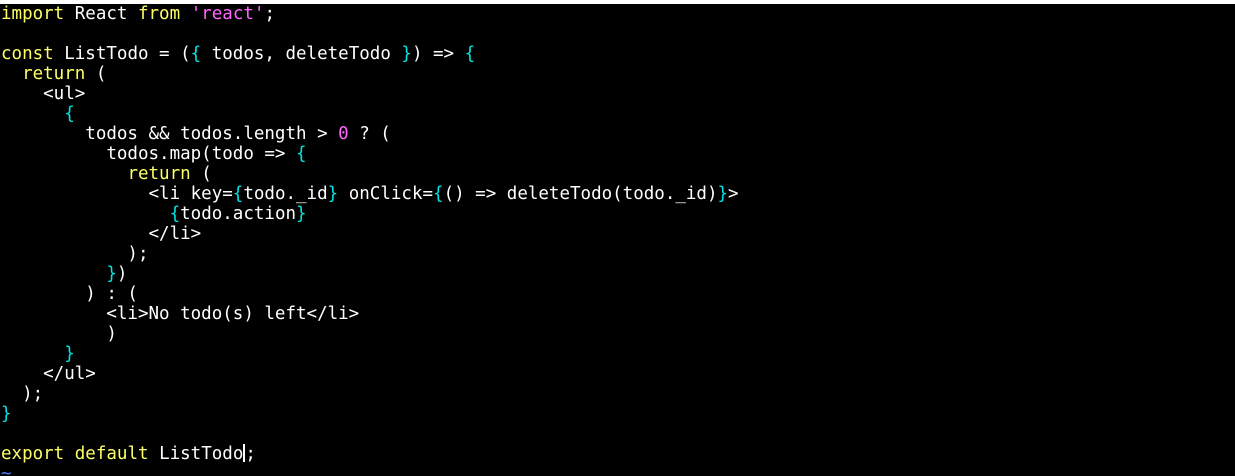 The height and width of the screenshot is (476, 1235). I want to click on code-token: todos, deleteTodo, so click(301, 54).